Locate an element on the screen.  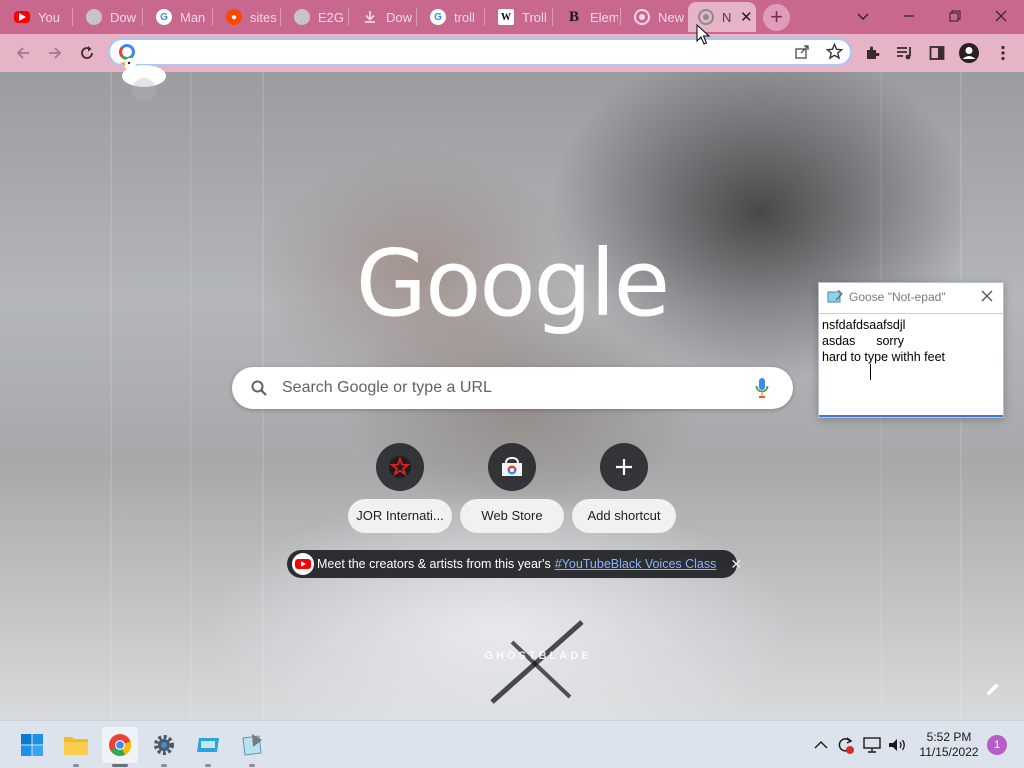
tab-label: sites is located at coordinates (263, 17).